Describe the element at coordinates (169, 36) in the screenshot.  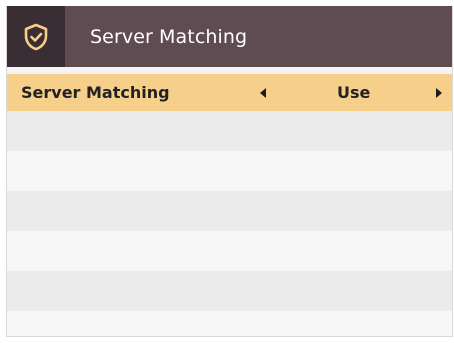
I see `page-title: Server Matching` at that location.